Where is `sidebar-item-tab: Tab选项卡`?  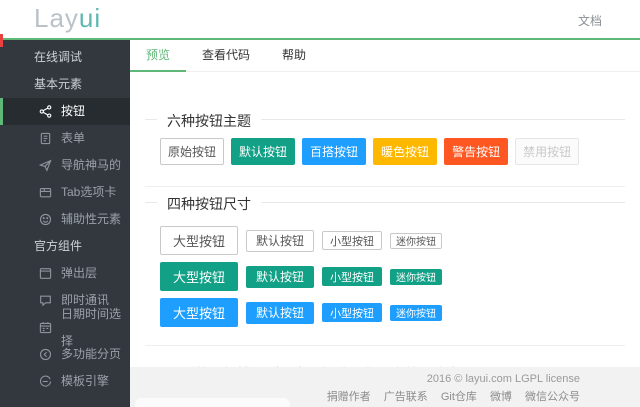 sidebar-item-tab: Tab选项卡 is located at coordinates (65, 192).